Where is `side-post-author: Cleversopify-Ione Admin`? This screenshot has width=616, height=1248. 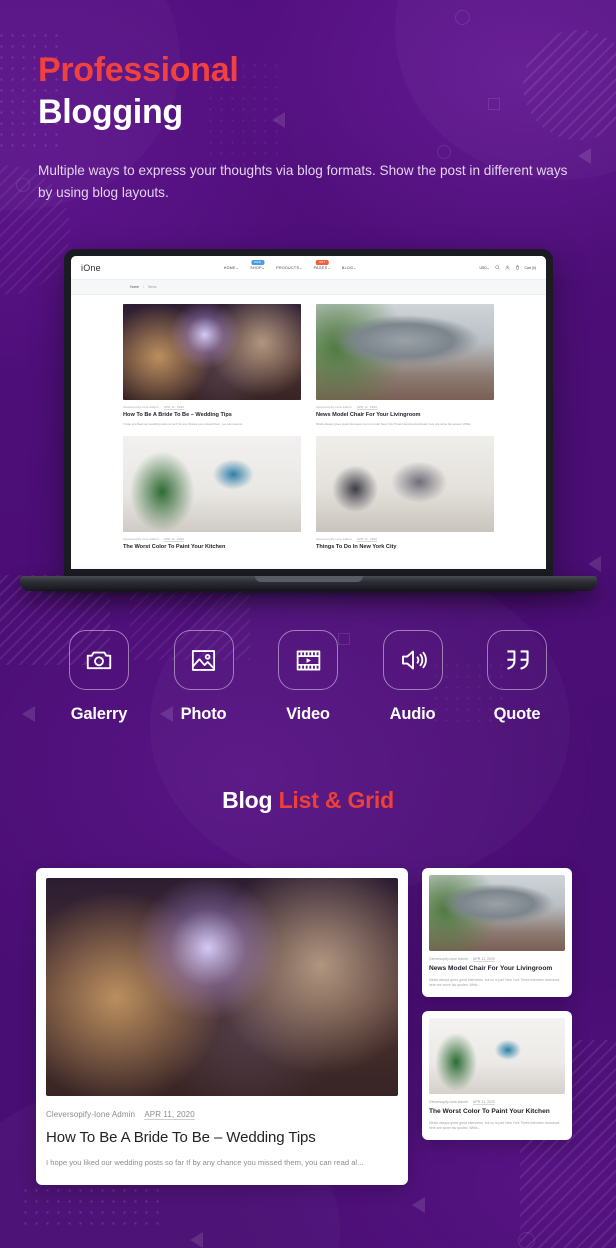
side-post-author: Cleversopify-Ione Admin is located at coordinates (448, 959).